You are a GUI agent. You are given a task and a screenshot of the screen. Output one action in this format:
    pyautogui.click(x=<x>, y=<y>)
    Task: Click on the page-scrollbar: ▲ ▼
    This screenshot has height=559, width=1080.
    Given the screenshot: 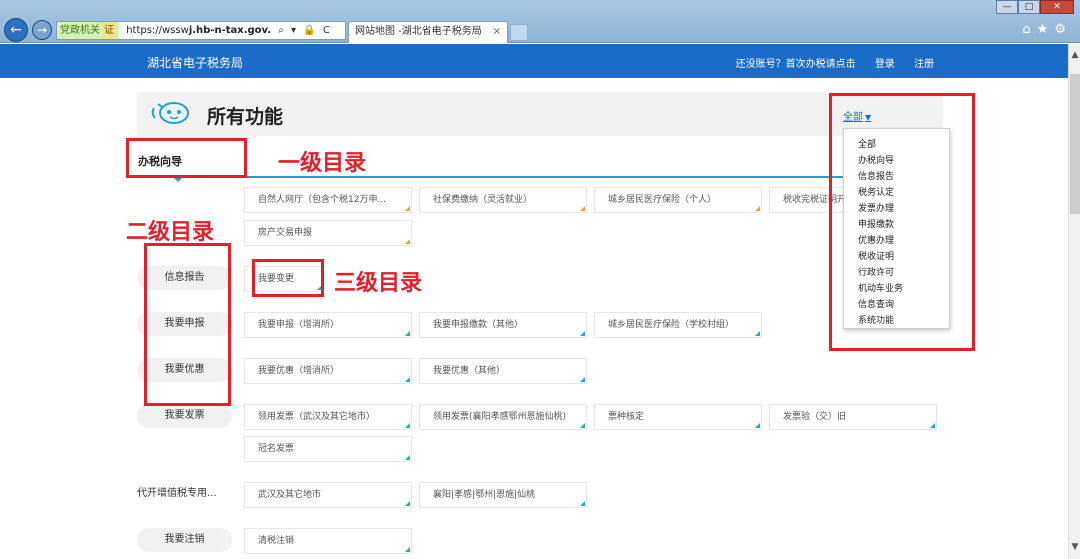 What is the action you would take?
    pyautogui.click(x=1074, y=301)
    